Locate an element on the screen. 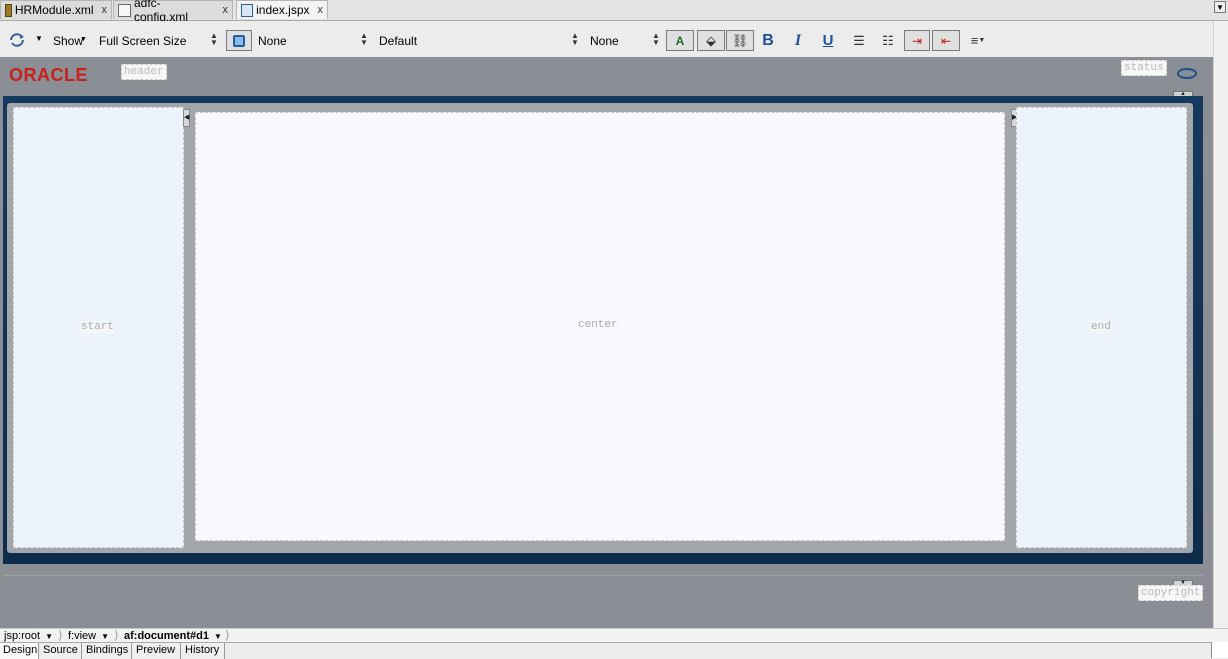 This screenshot has height=659, width=1228. tab-preview: Preview is located at coordinates (157, 651).